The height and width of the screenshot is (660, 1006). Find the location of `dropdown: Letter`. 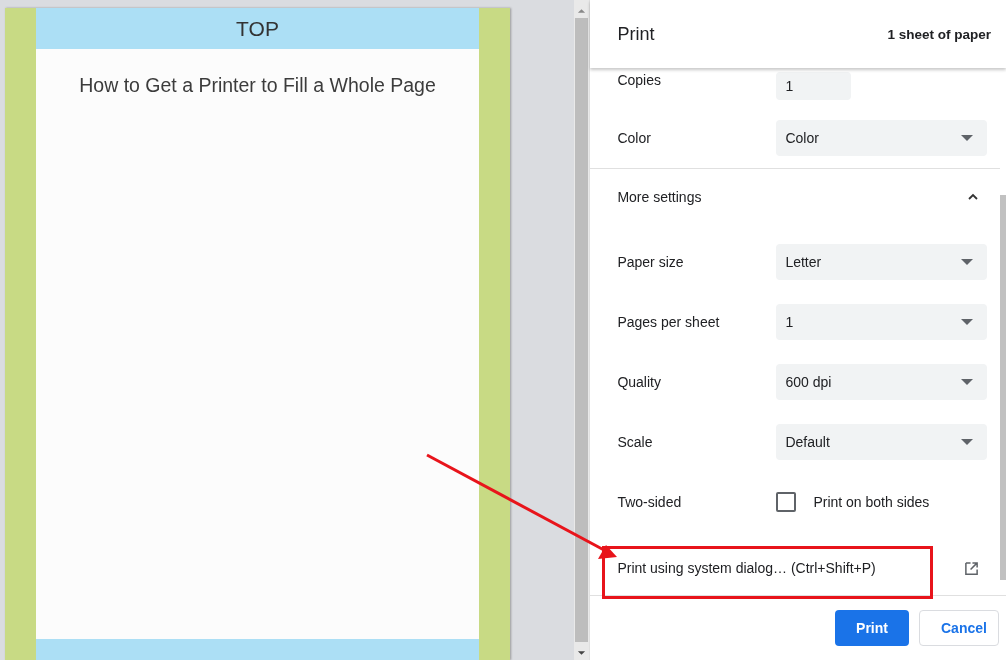

dropdown: Letter is located at coordinates (882, 262).